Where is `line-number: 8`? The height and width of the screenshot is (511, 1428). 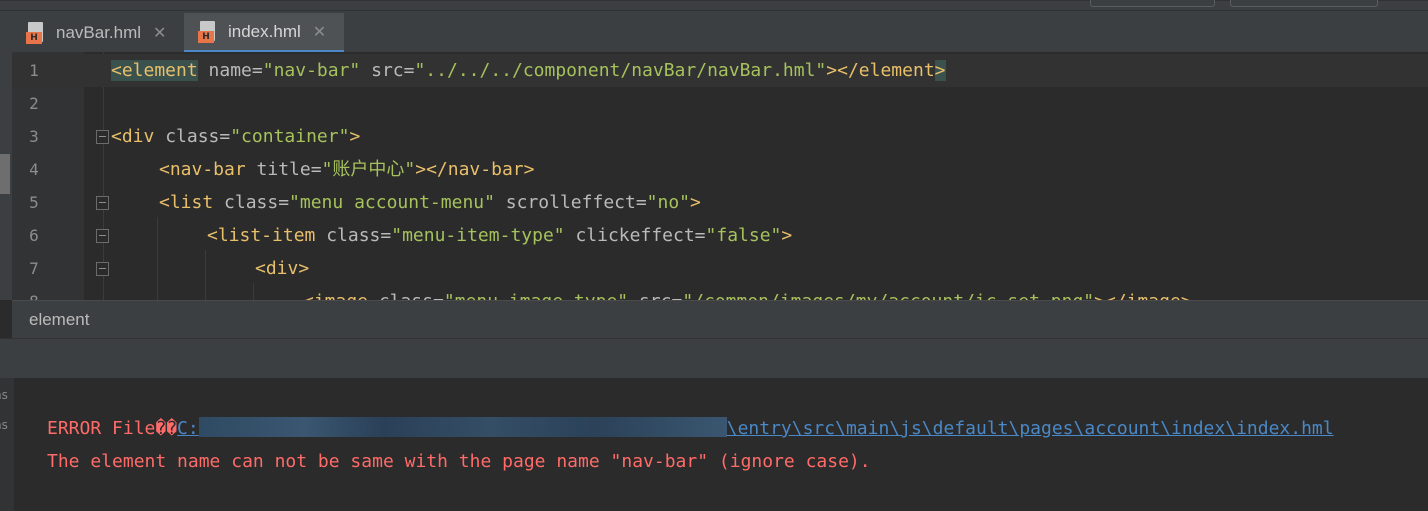
line-number: 8 is located at coordinates (34, 292).